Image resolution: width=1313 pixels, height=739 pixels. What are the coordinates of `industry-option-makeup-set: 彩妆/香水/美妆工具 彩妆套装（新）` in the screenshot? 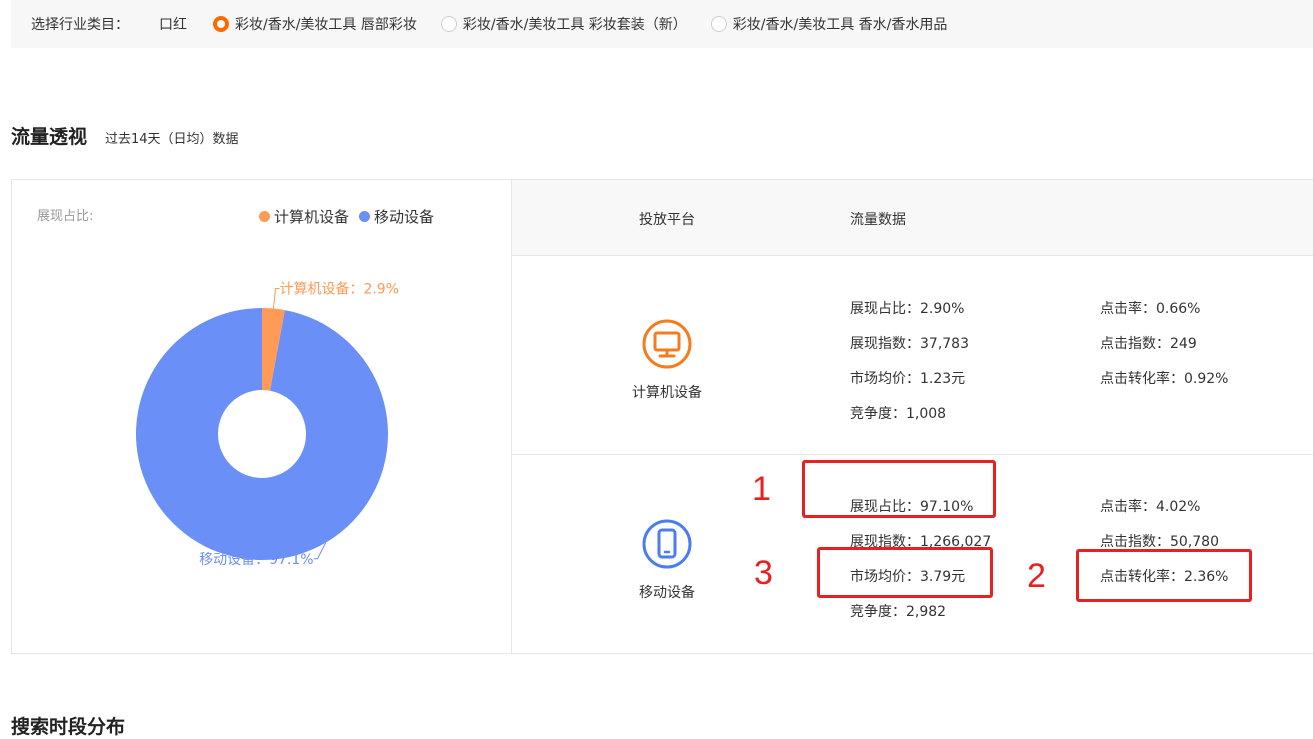 It's located at (563, 24).